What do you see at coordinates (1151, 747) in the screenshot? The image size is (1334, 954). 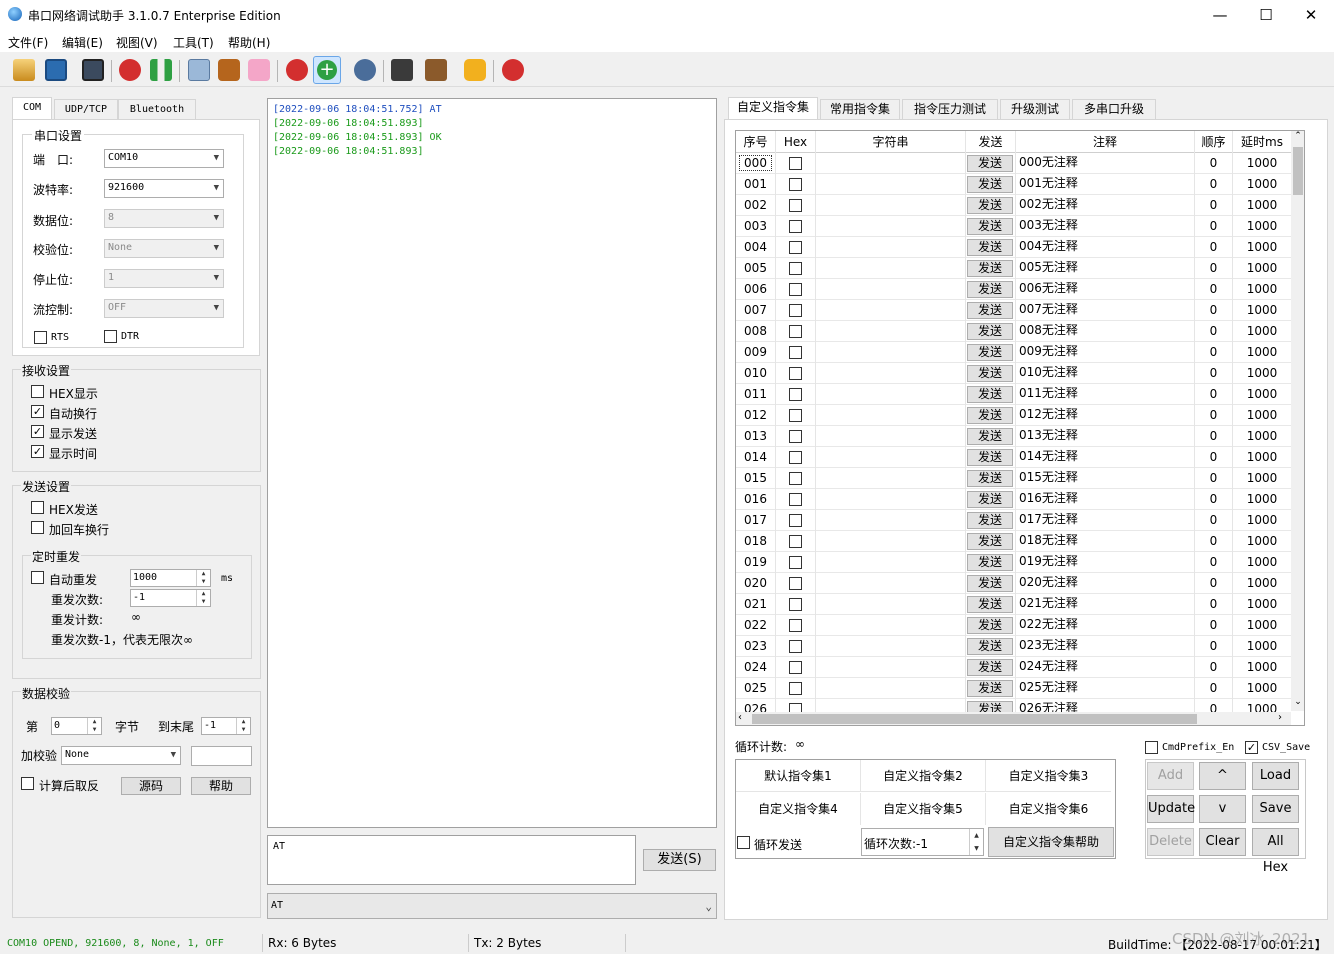 I see `cmdprefix-checkbox` at bounding box center [1151, 747].